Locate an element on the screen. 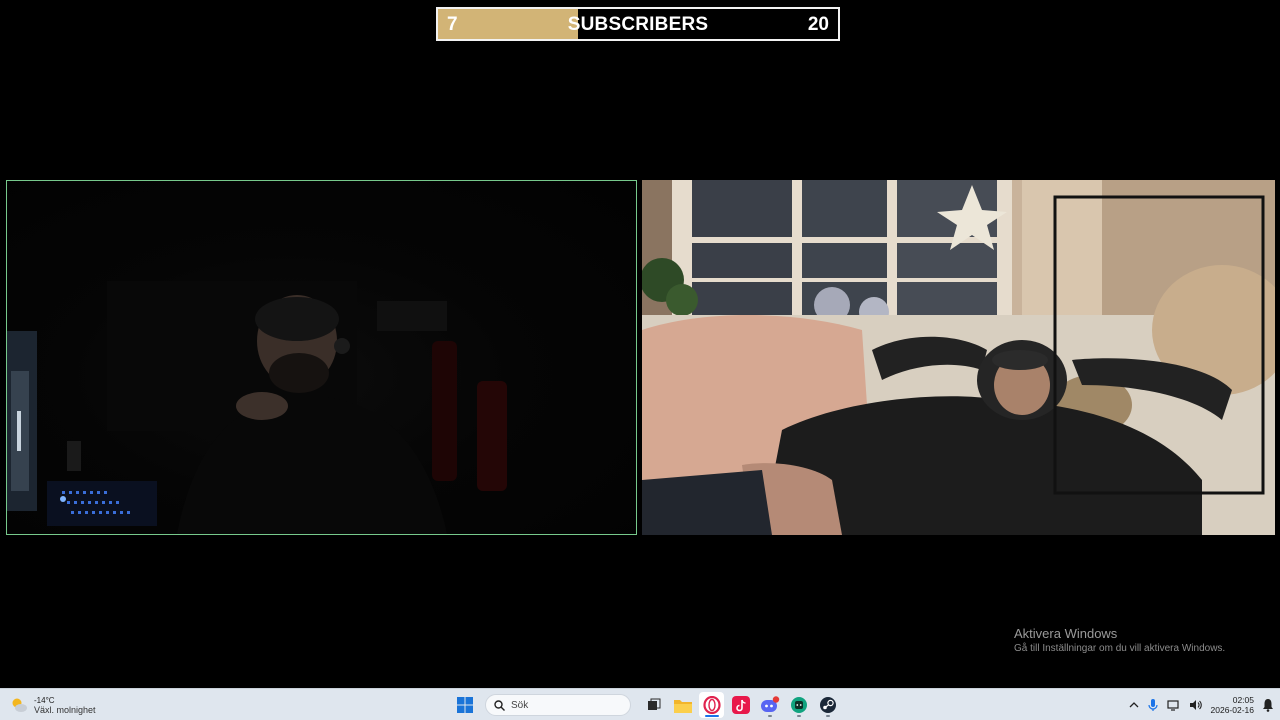  subscriber-goal-target: 20 is located at coordinates (818, 24).